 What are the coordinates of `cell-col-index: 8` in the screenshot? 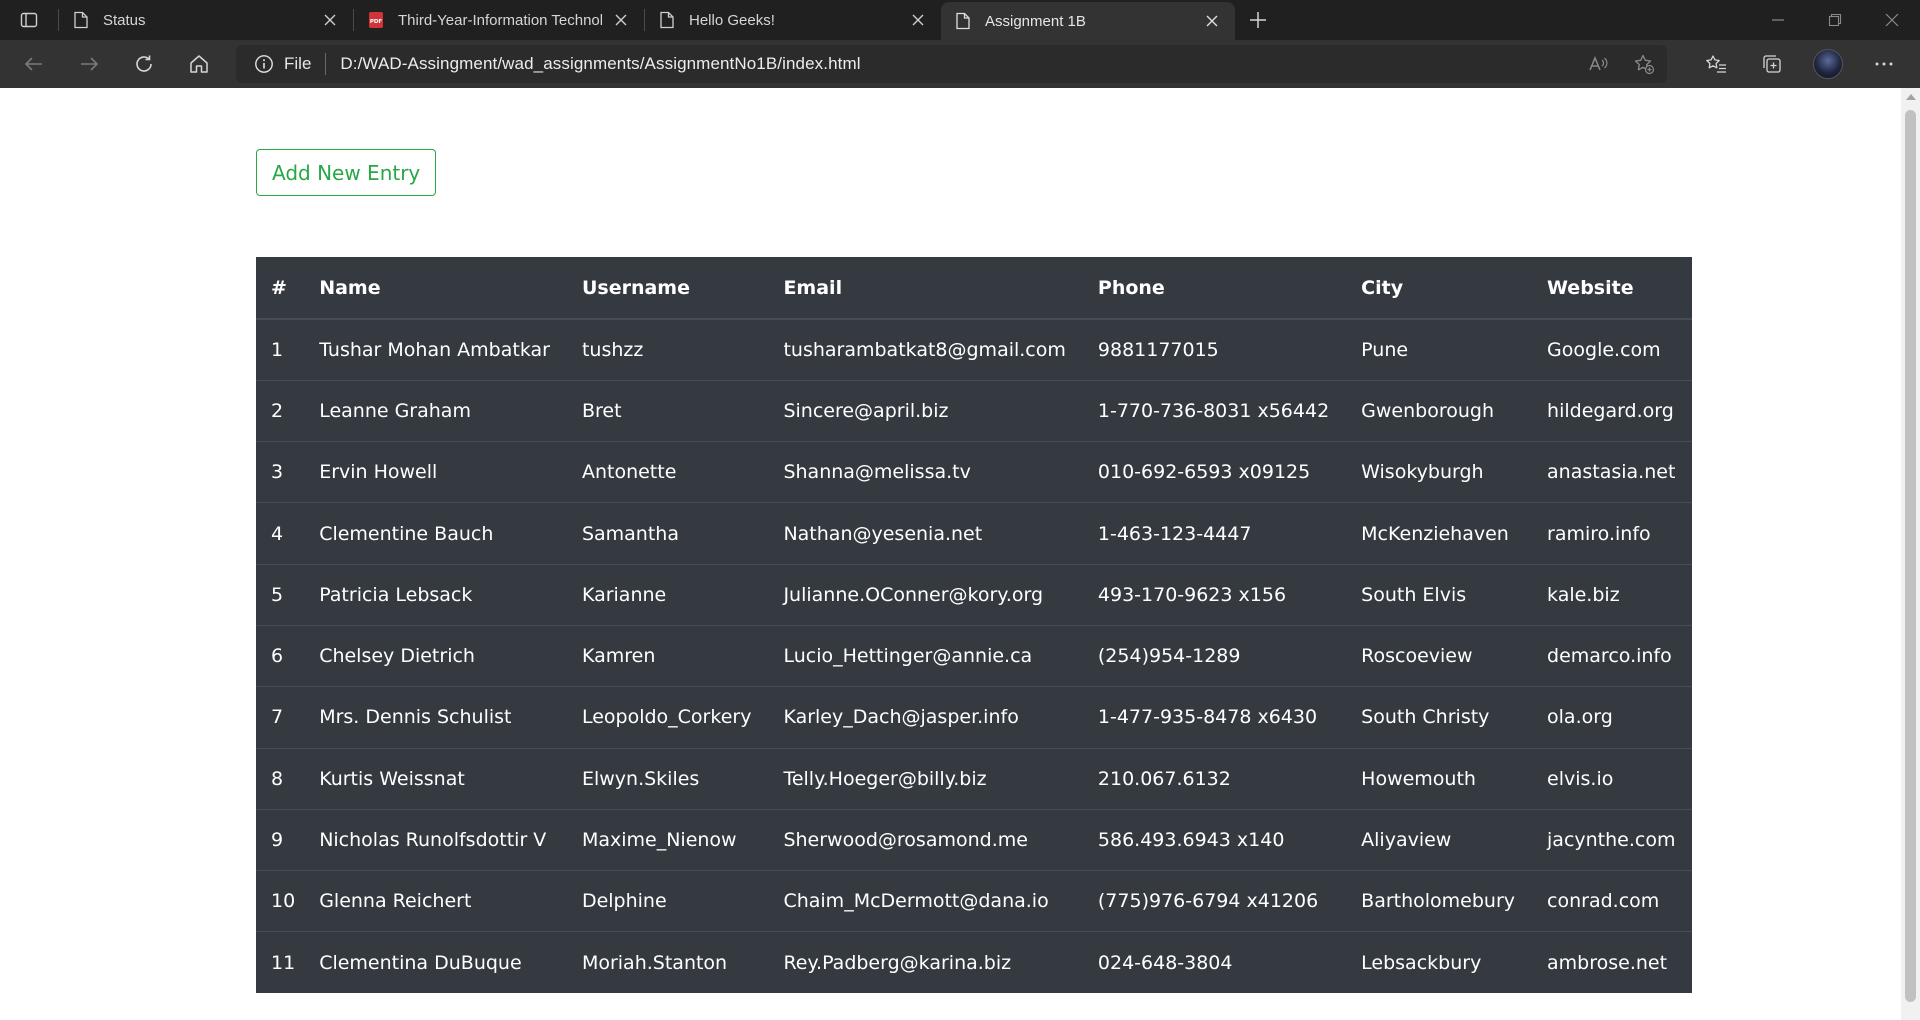 It's located at (280, 778).